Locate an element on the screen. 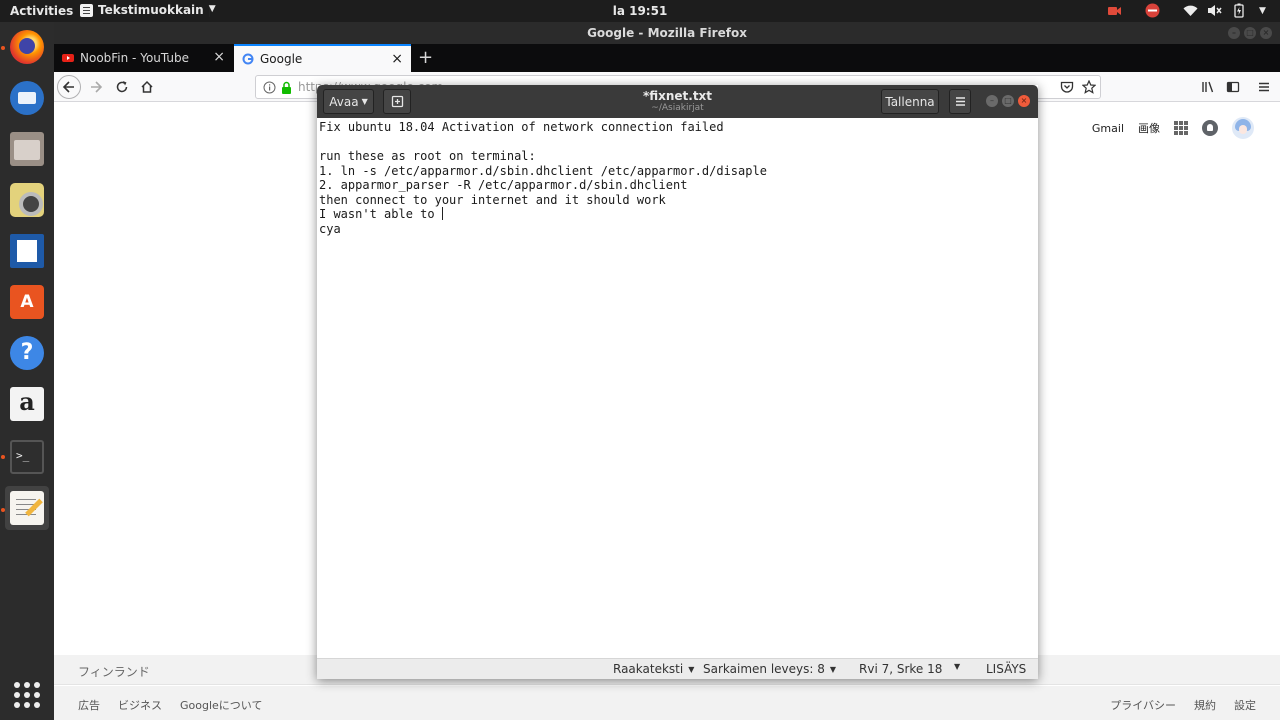  sidebar-icon is located at coordinates (1233, 87).